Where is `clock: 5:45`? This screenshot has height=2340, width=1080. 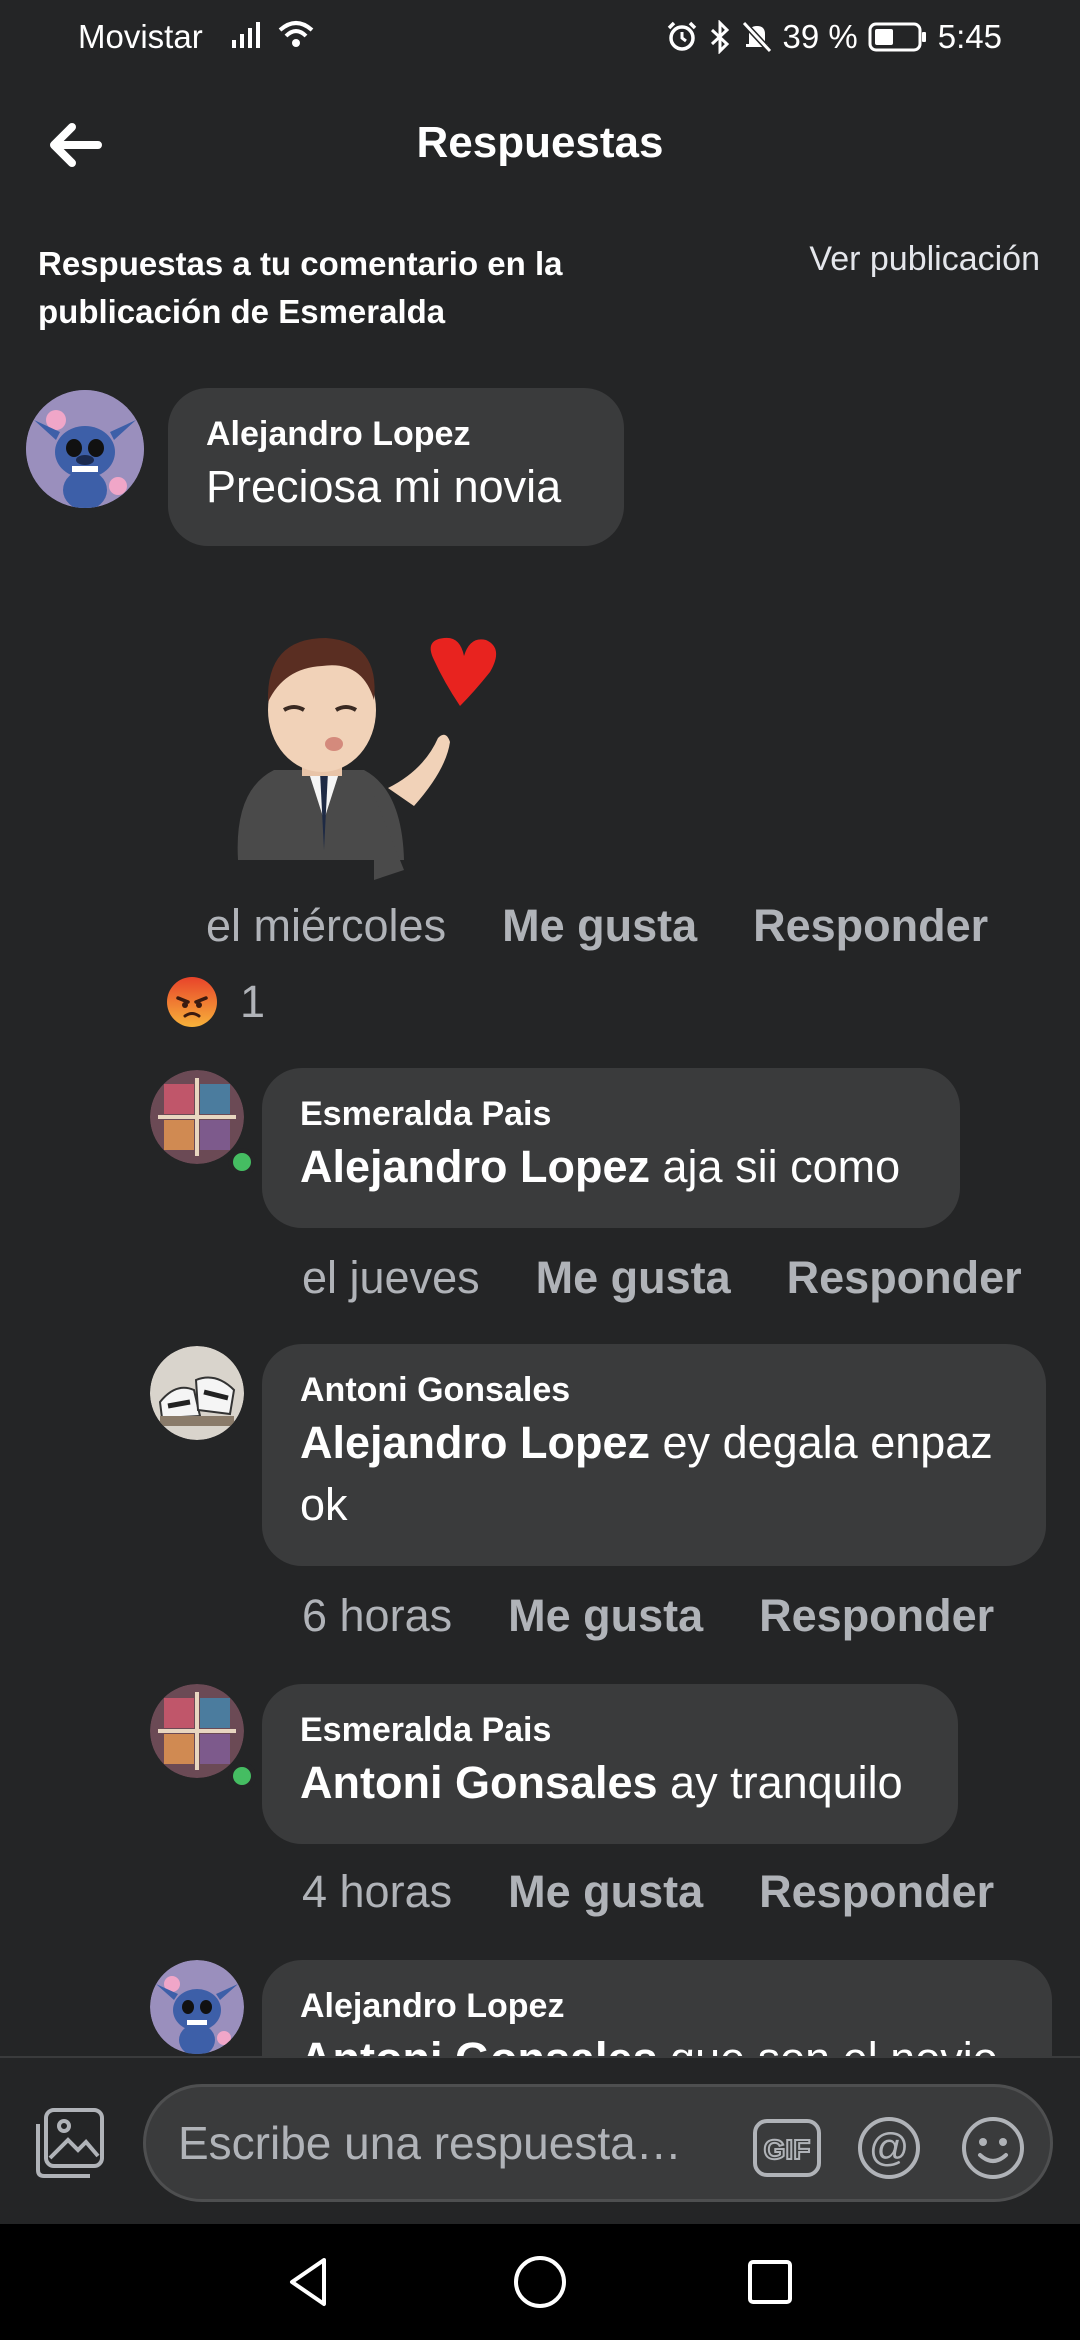
clock: 5:45 is located at coordinates (969, 36).